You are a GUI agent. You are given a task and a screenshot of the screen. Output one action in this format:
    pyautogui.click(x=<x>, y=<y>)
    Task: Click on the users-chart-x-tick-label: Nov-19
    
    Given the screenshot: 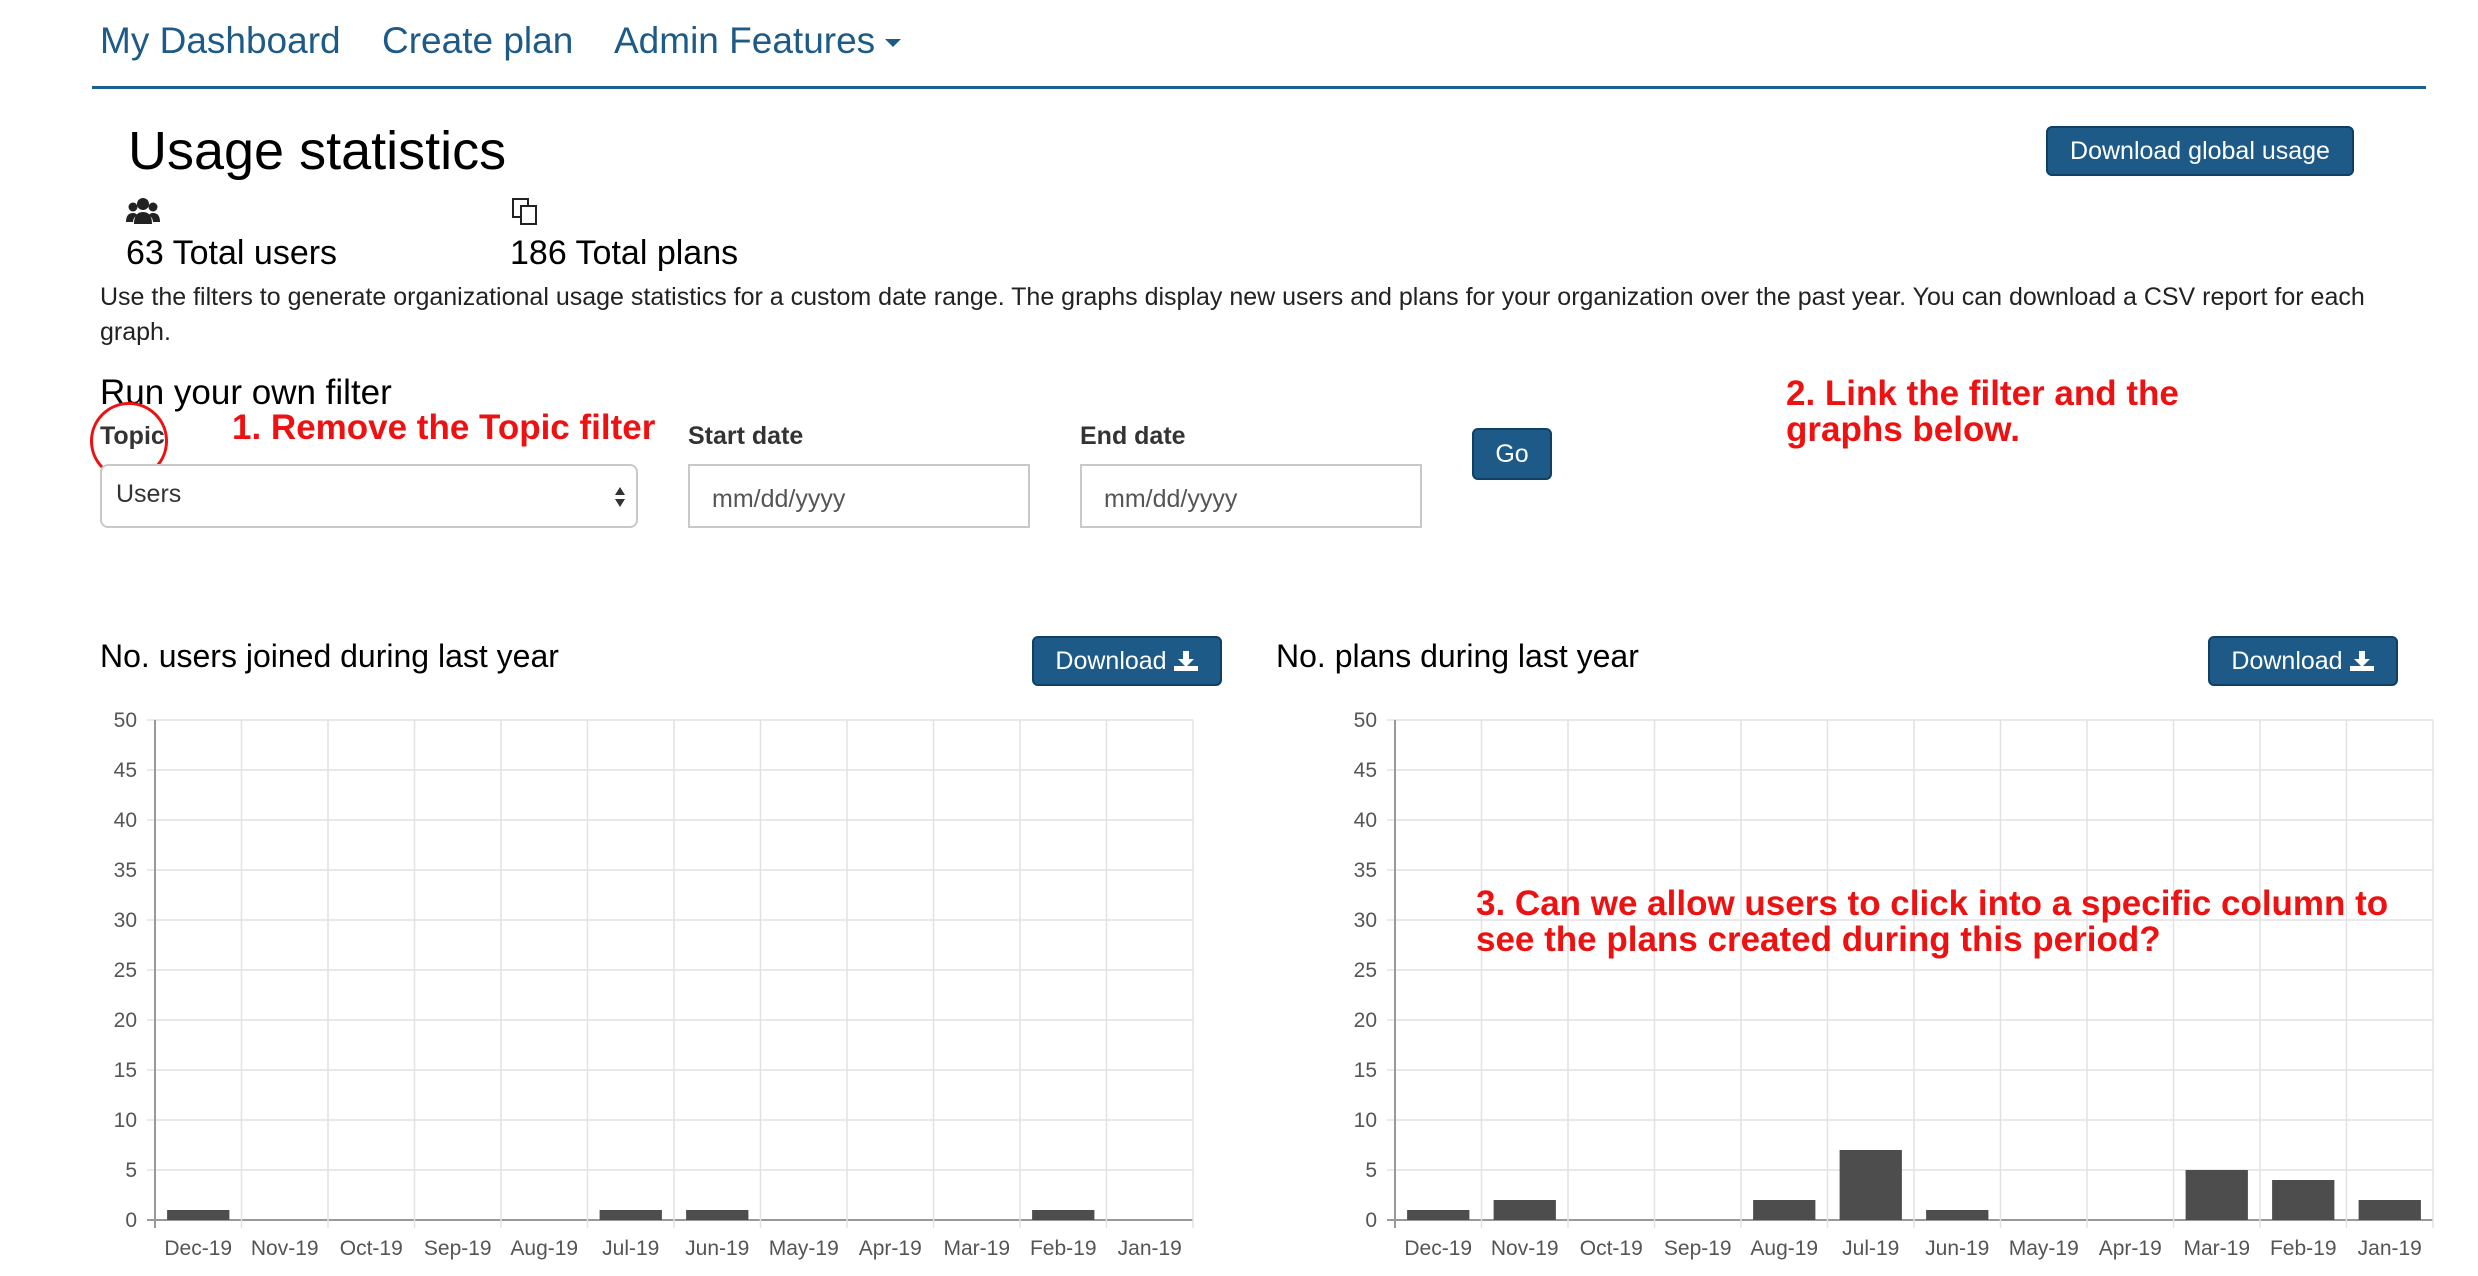 What is the action you would take?
    pyautogui.click(x=285, y=1248)
    